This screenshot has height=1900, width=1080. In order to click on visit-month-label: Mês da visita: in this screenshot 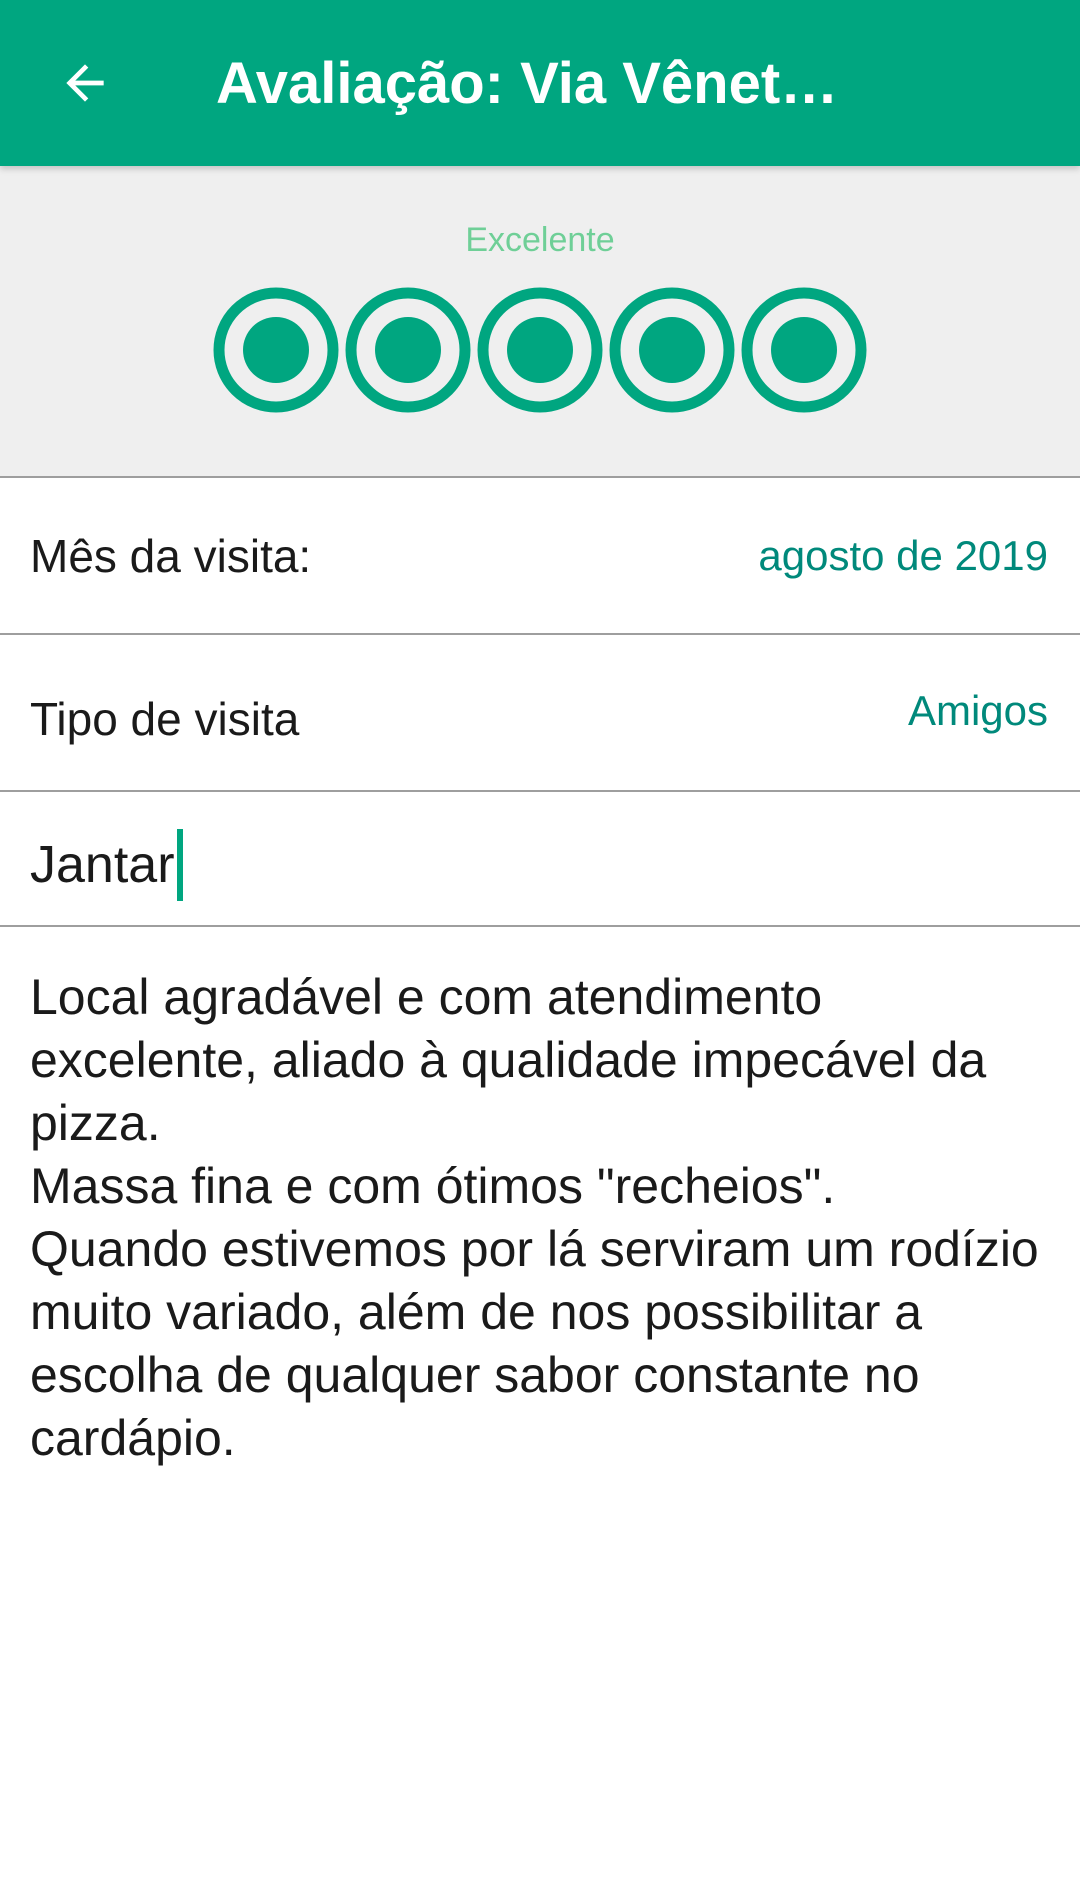, I will do `click(171, 556)`.